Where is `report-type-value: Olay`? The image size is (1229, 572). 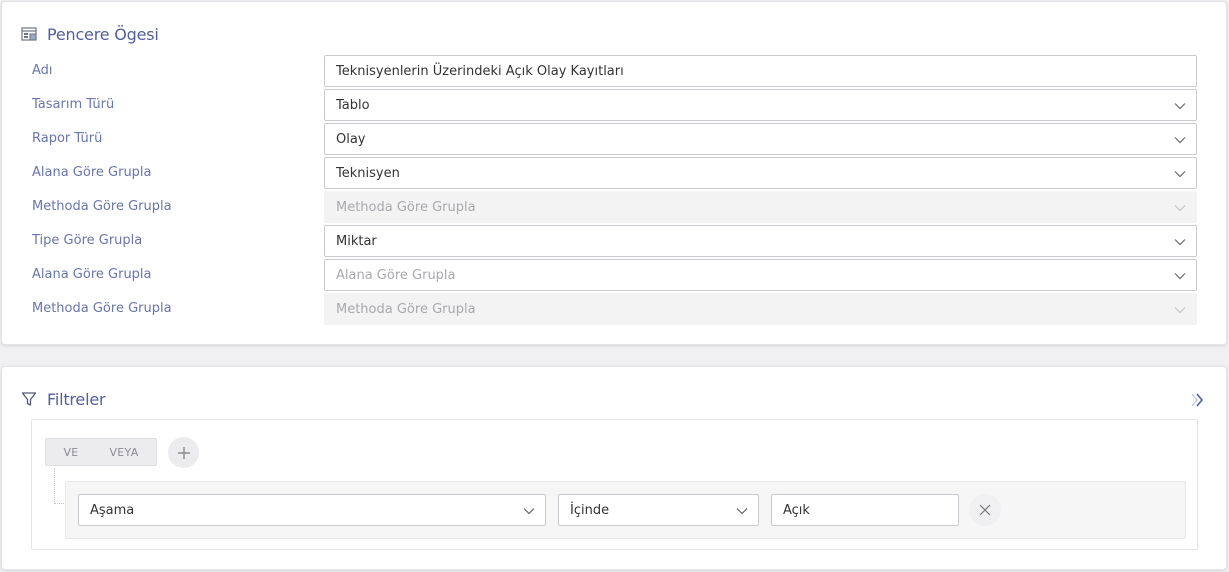
report-type-value: Olay is located at coordinates (351, 139).